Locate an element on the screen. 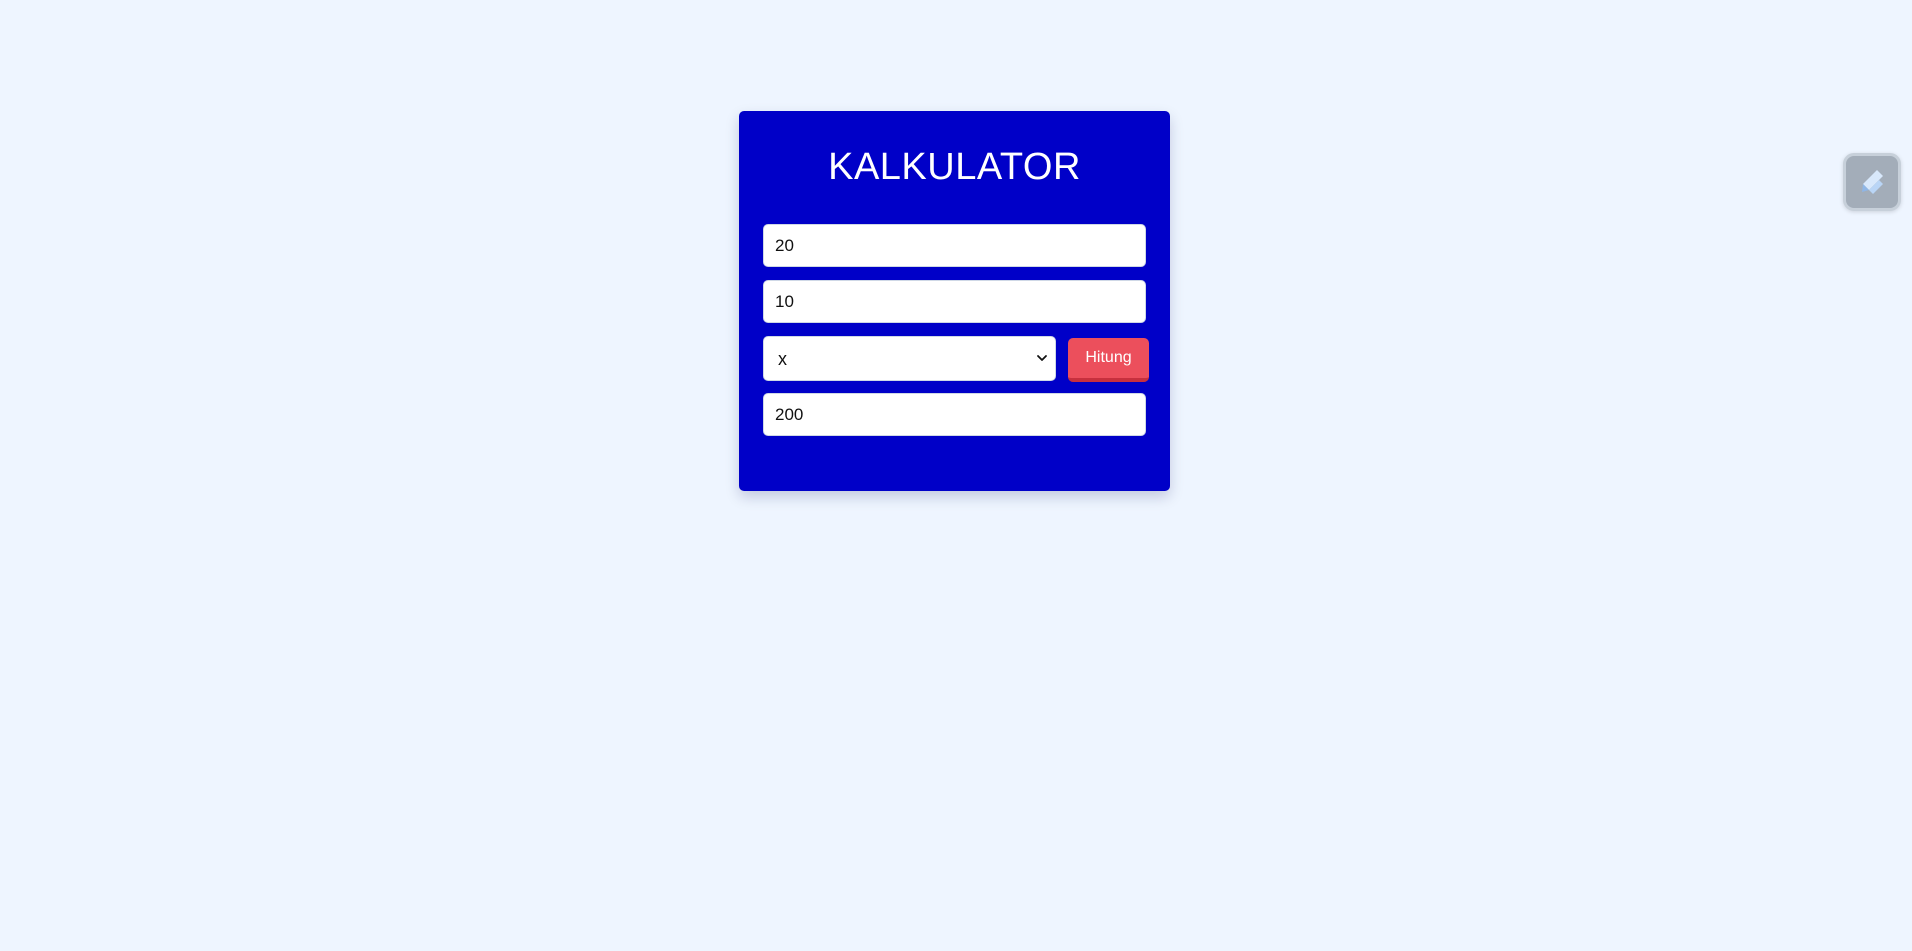 The image size is (1912, 951). second-number-input is located at coordinates (954, 301).